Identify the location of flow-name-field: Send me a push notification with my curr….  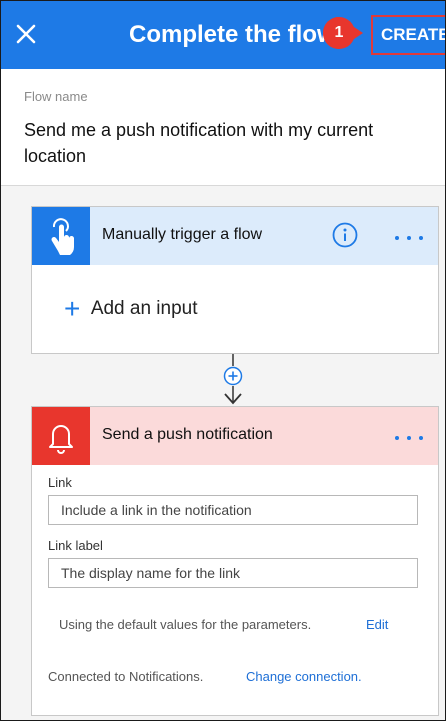
(224, 143).